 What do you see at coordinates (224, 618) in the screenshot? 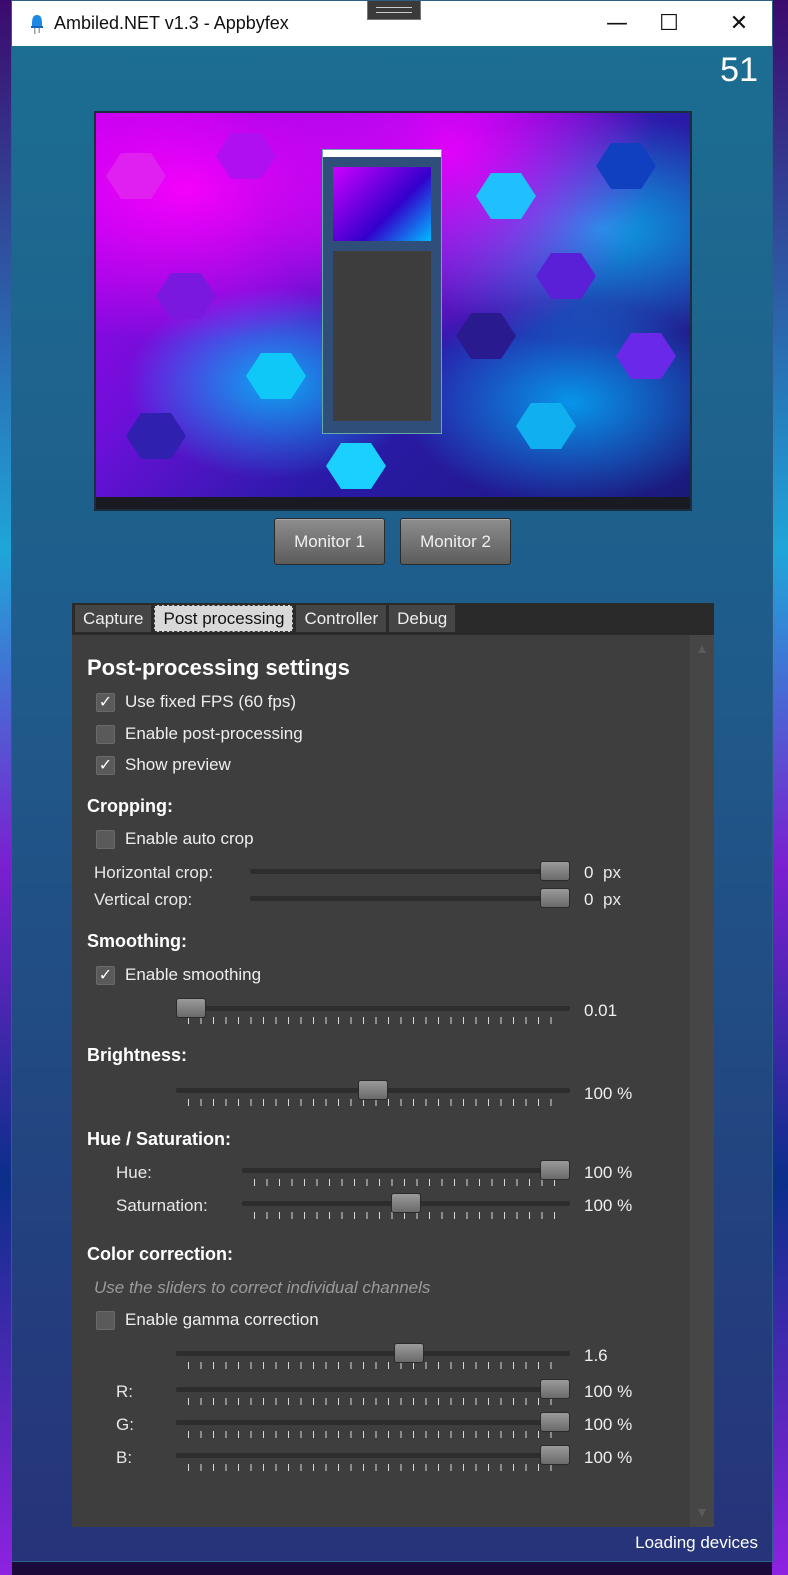
I see `tab-post-processing: Post processing` at bounding box center [224, 618].